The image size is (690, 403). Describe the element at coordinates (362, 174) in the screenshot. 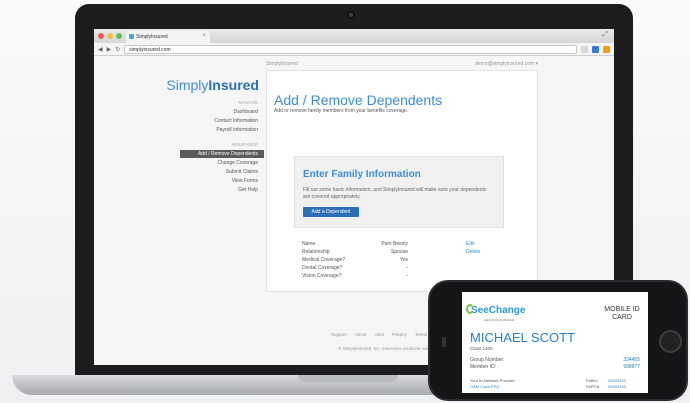

I see `family-info-title: Enter Family Information` at that location.